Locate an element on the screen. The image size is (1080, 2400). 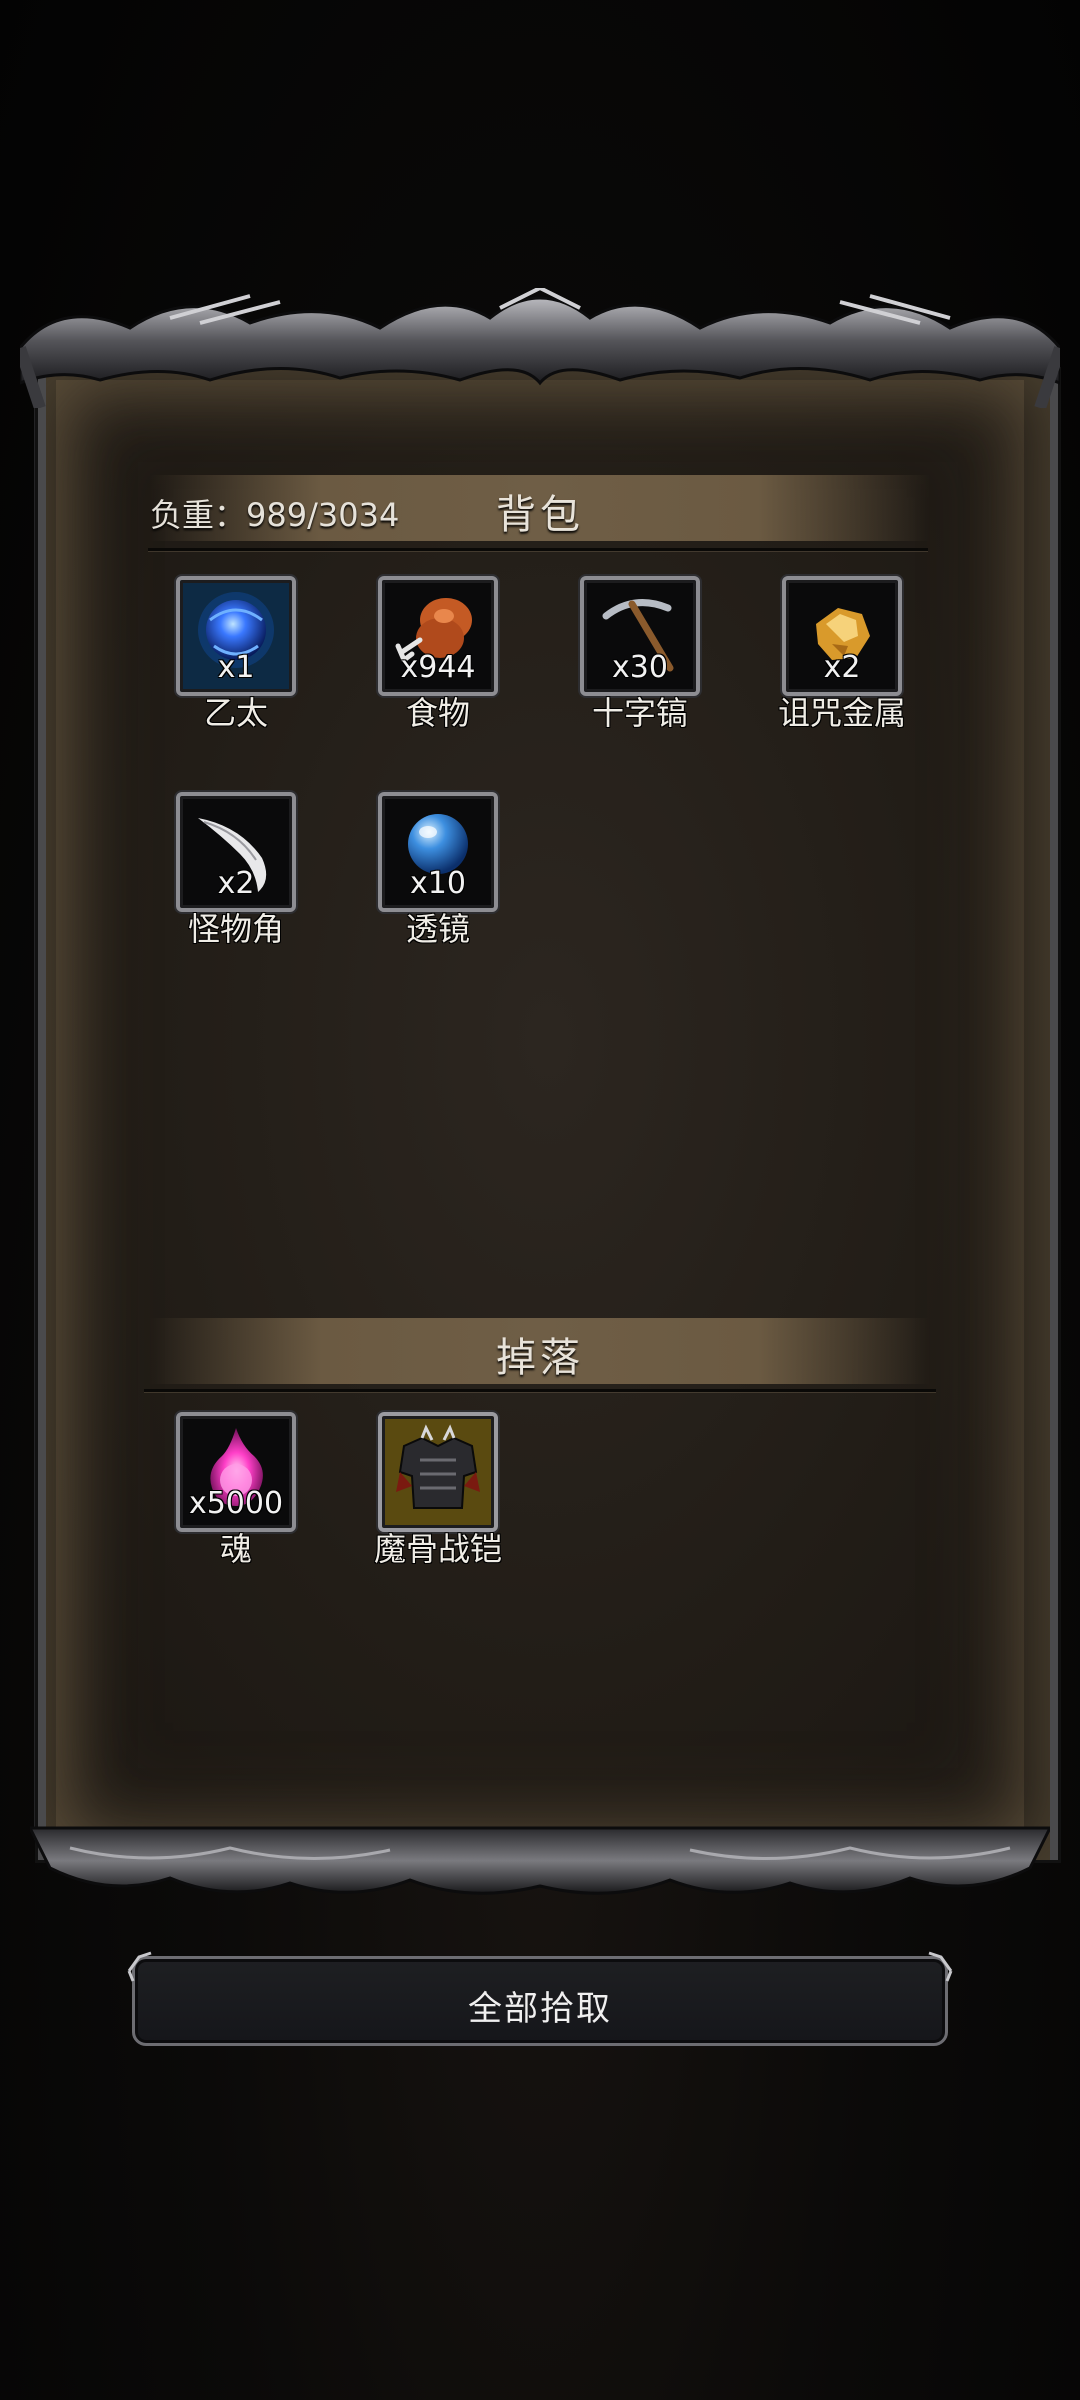
ornate-frame-bottom is located at coordinates (540, 1860).